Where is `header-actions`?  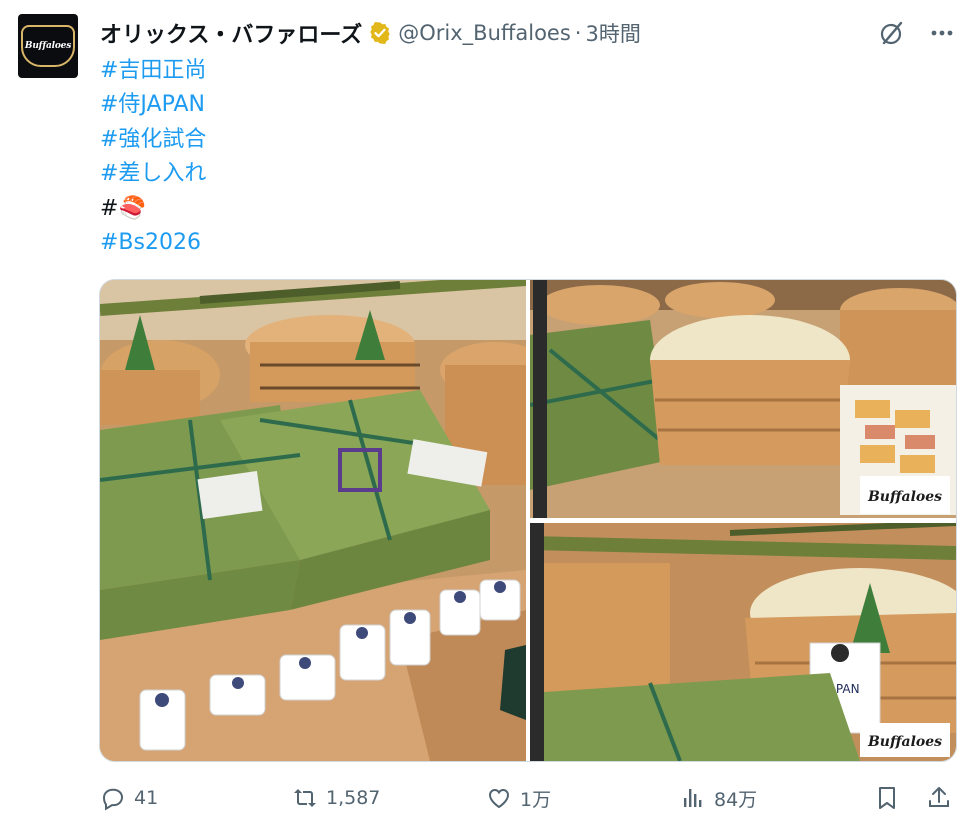 header-actions is located at coordinates (917, 33).